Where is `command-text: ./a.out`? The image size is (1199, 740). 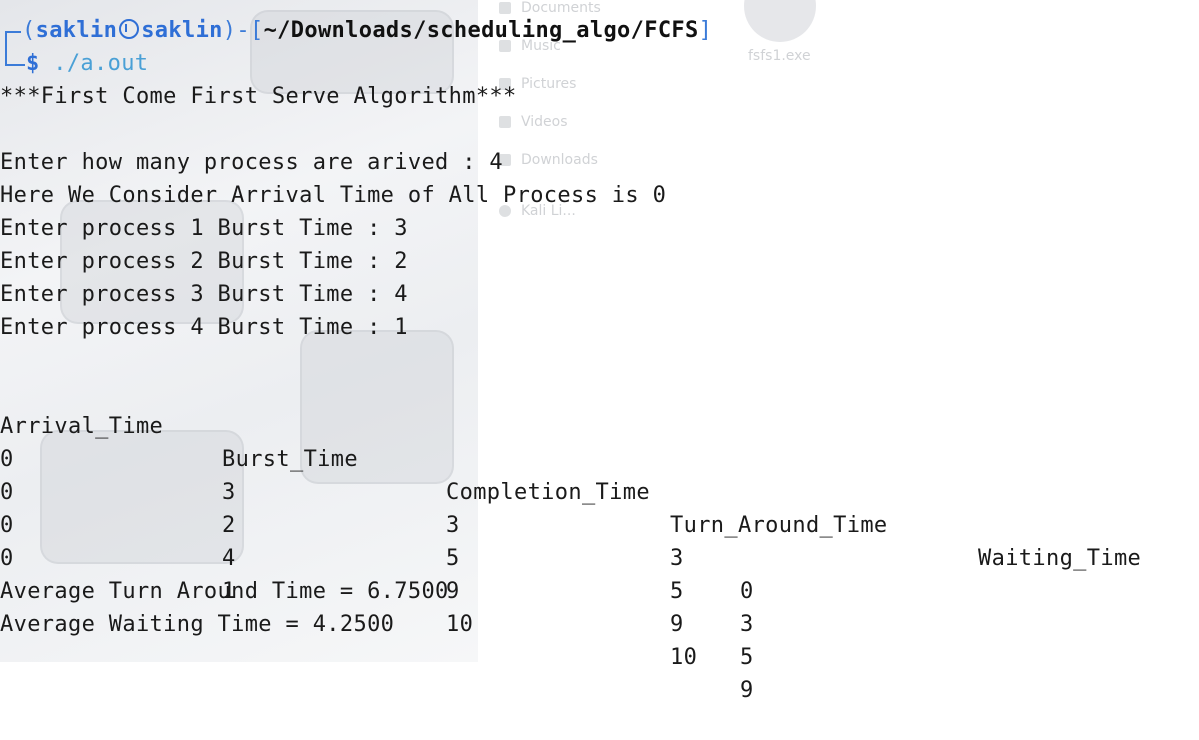 command-text: ./a.out is located at coordinates (101, 63).